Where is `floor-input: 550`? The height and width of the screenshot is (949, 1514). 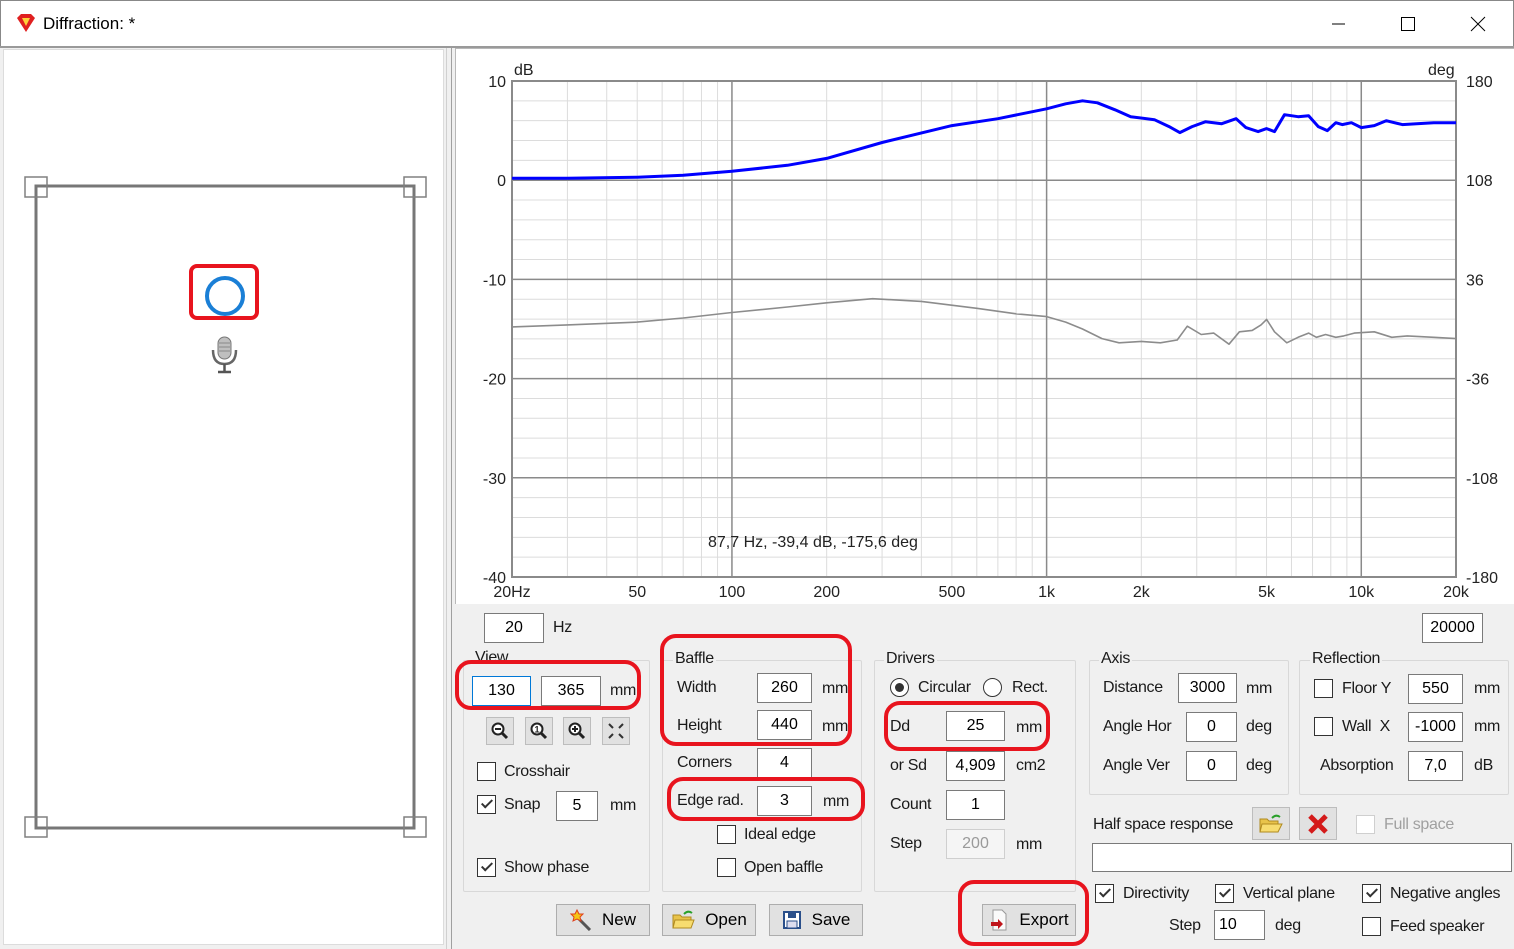
floor-input: 550 is located at coordinates (1435, 689).